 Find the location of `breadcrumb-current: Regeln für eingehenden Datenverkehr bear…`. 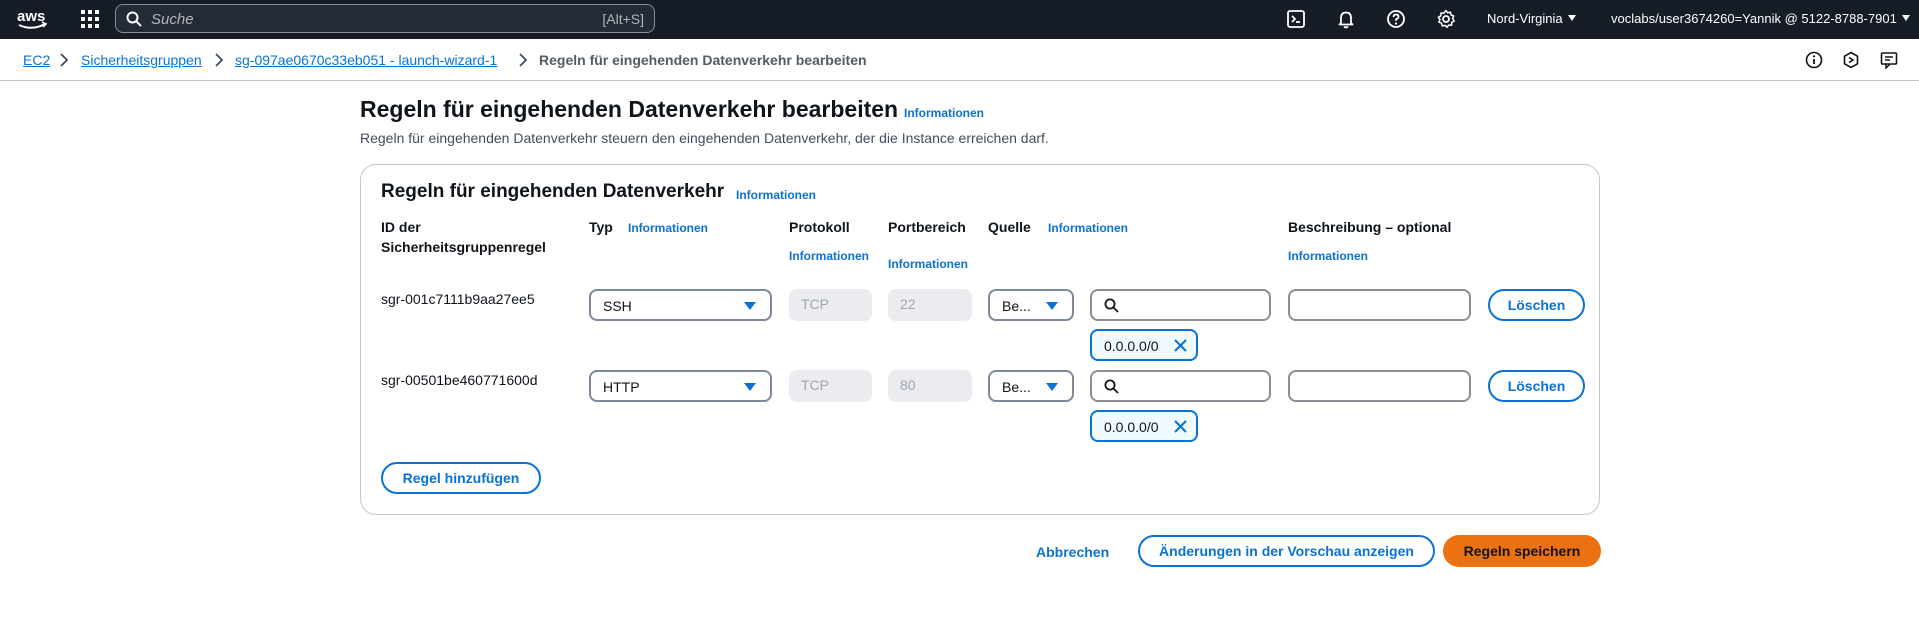

breadcrumb-current: Regeln für eingehenden Datenverkehr bear… is located at coordinates (703, 60).